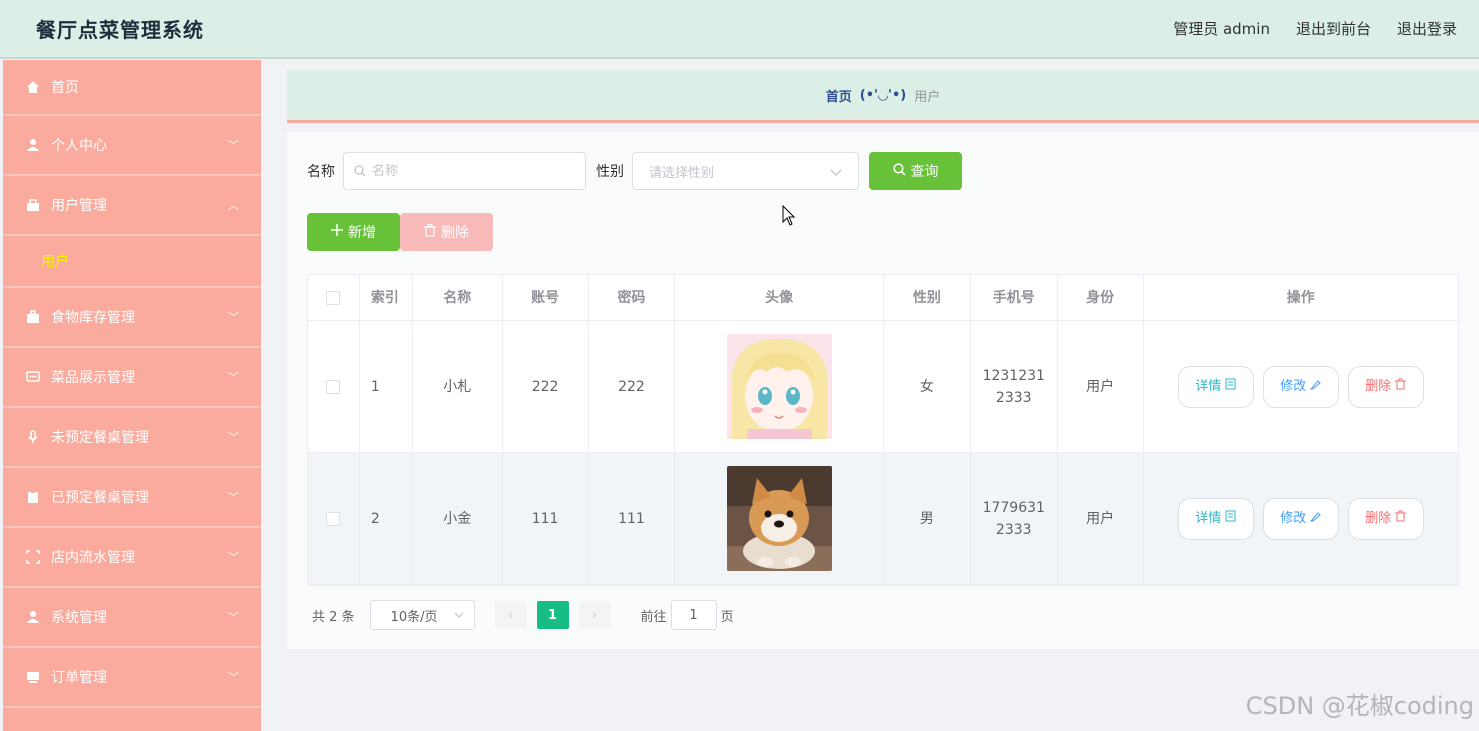 The height and width of the screenshot is (731, 1479). I want to click on sidebar-item-system: 系统管理 ﹀, so click(132, 618).